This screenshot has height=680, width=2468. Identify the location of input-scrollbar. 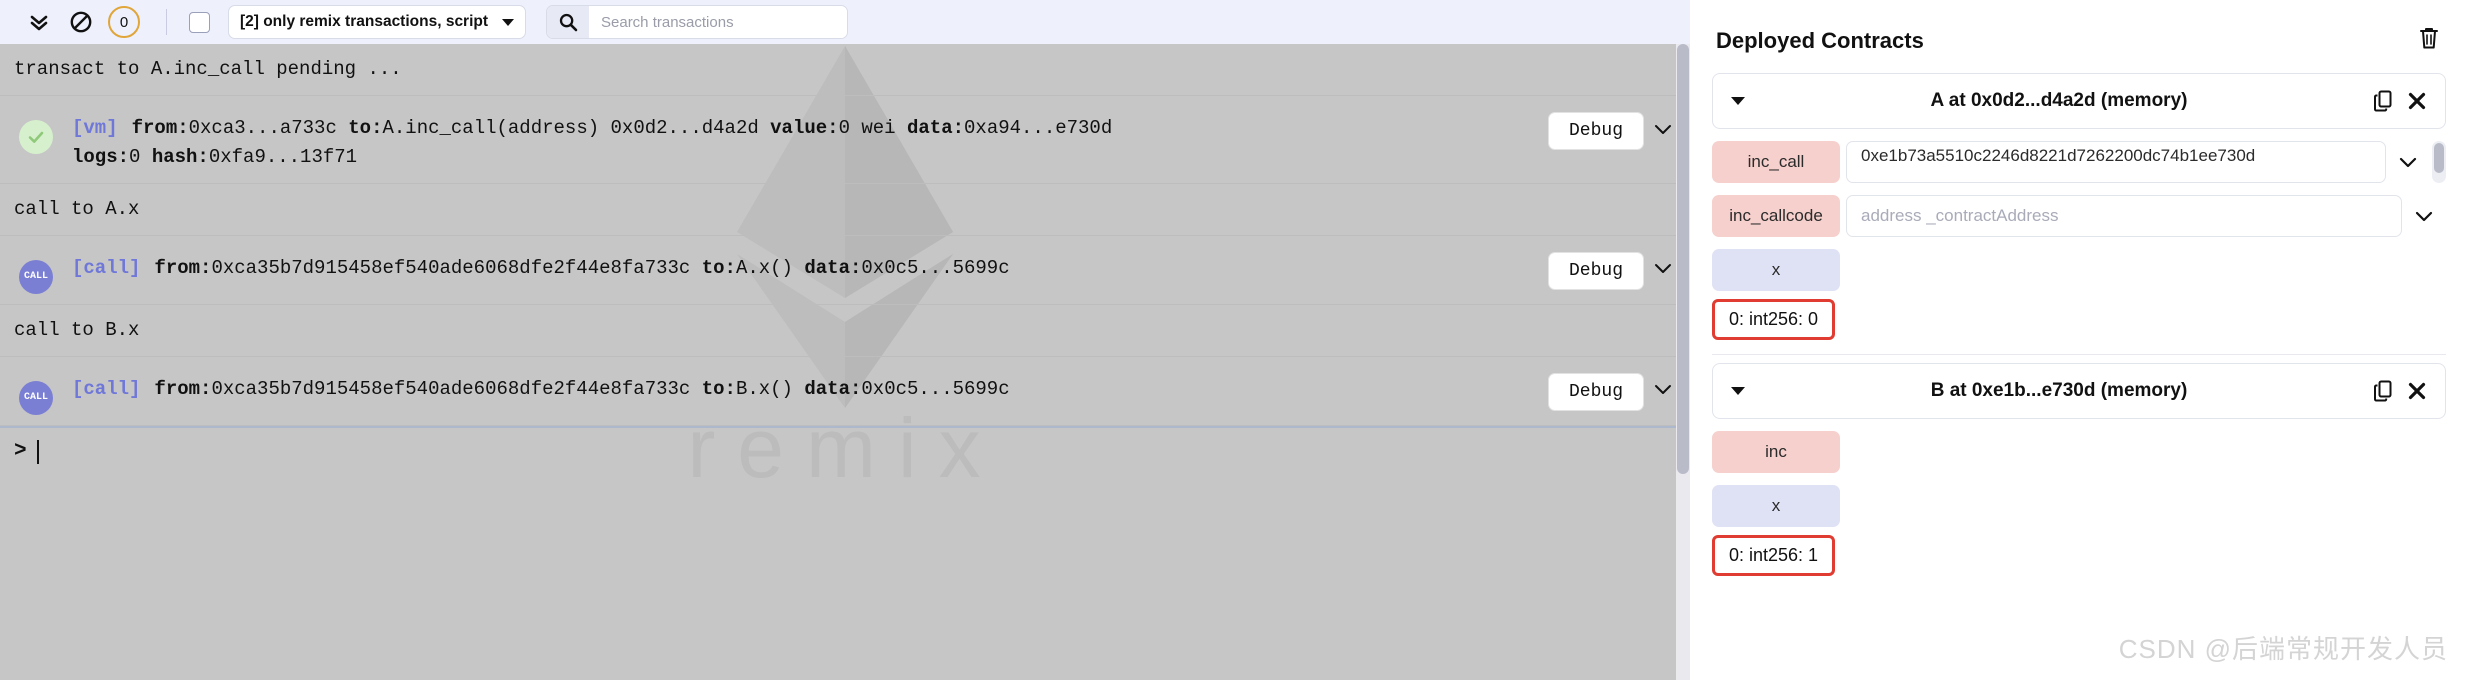
(2439, 162).